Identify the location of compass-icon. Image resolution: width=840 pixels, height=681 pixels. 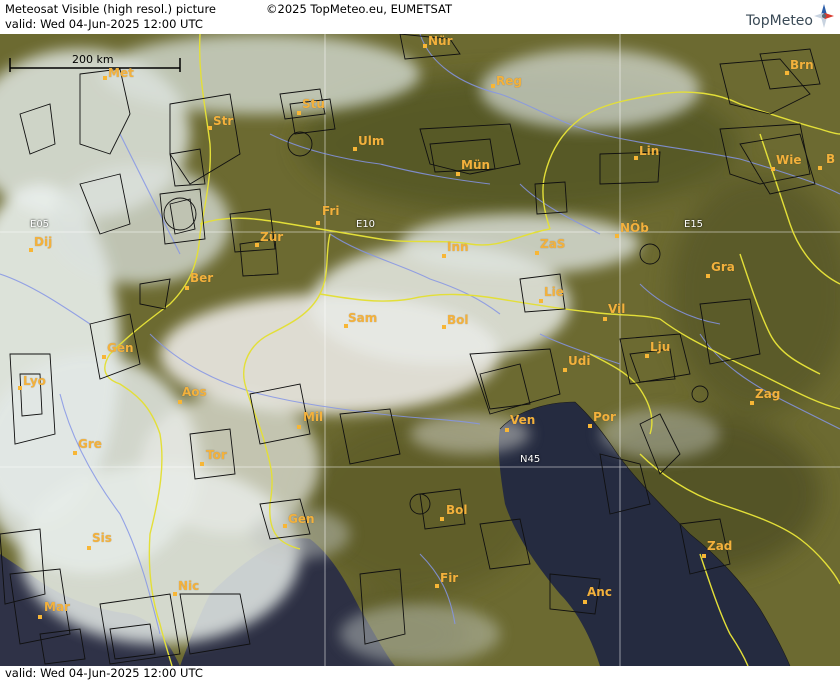
(824, 16).